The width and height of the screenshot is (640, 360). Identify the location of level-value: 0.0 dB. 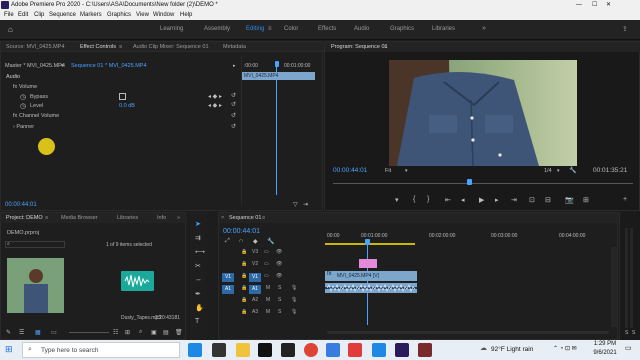
(127, 106).